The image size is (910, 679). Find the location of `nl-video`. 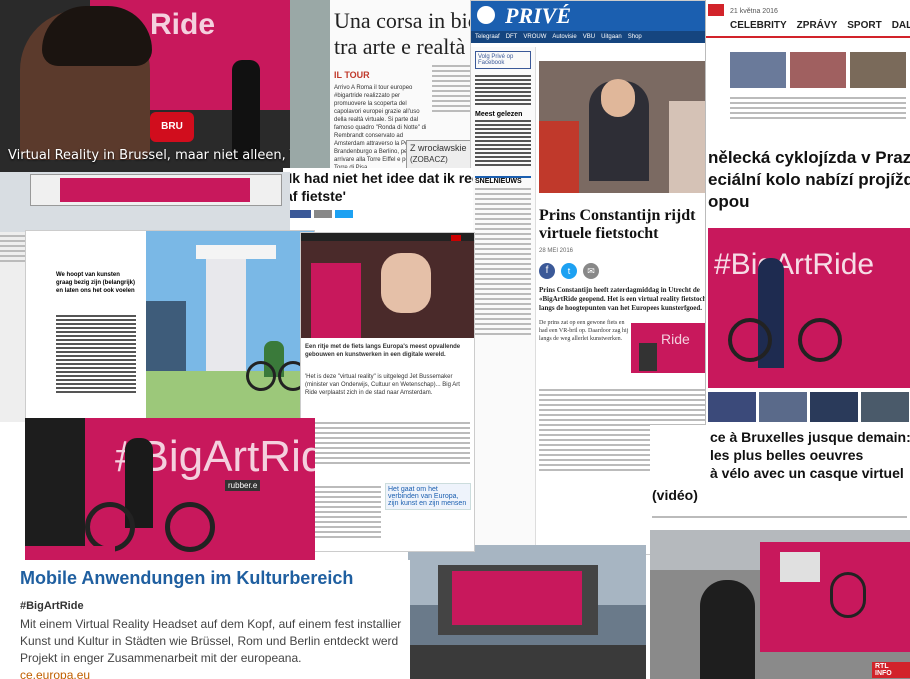

nl-video is located at coordinates (387, 285).